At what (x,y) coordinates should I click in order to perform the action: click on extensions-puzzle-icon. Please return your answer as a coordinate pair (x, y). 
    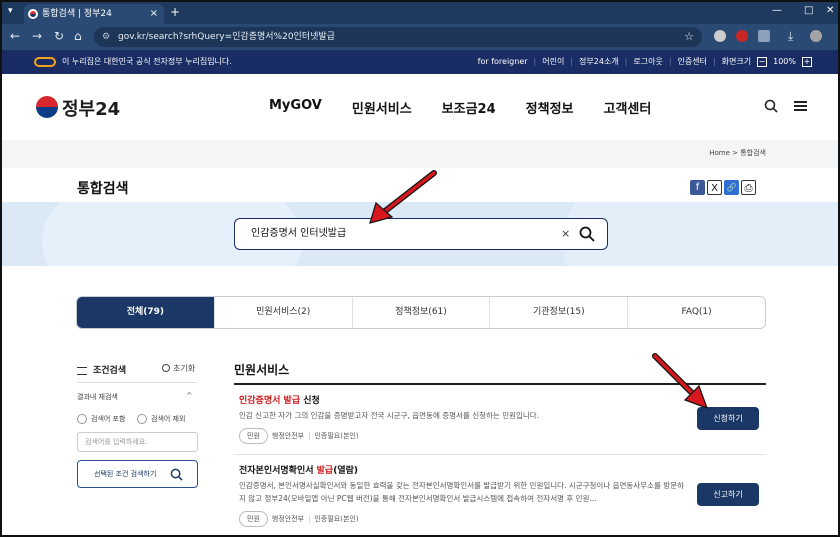
    Looking at the image, I should click on (764, 36).